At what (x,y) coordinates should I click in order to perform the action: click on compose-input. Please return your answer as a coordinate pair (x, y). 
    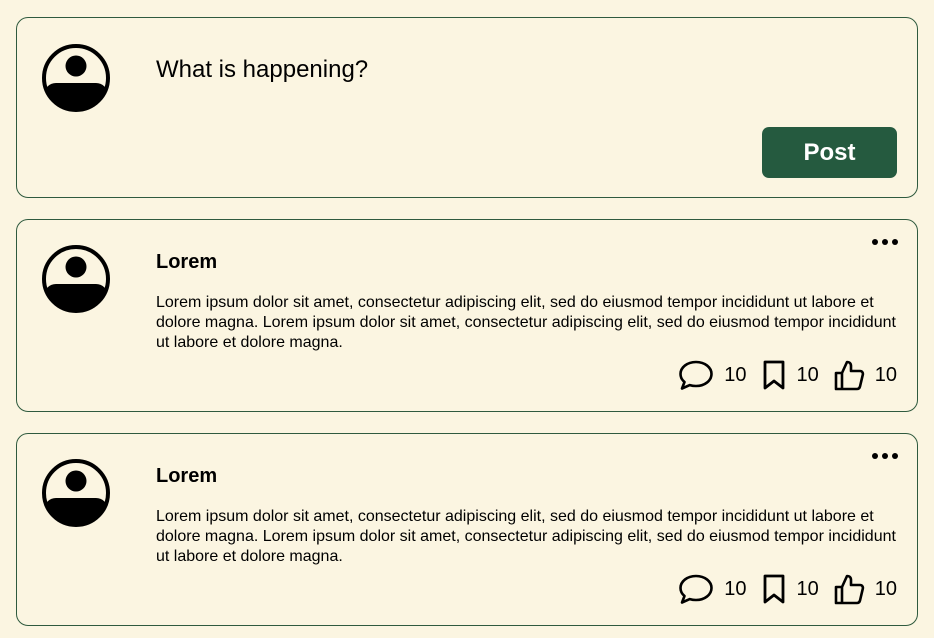
    Looking at the image, I should click on (456, 70).